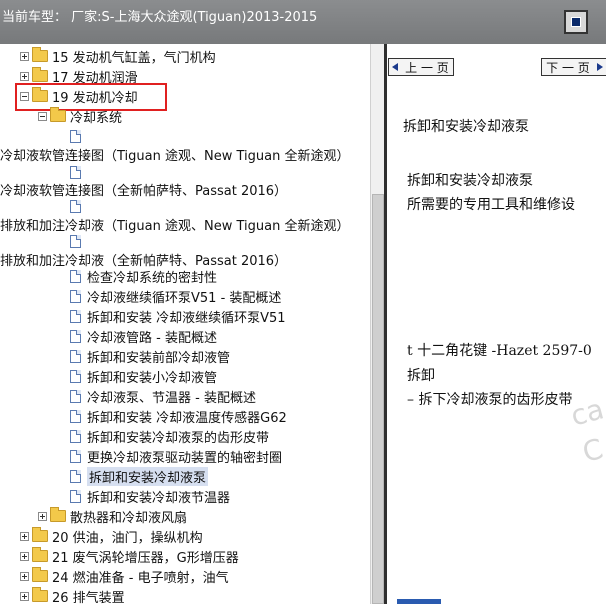  Describe the element at coordinates (427, 67) in the screenshot. I see `prev-page-label: 上 一 页` at that location.